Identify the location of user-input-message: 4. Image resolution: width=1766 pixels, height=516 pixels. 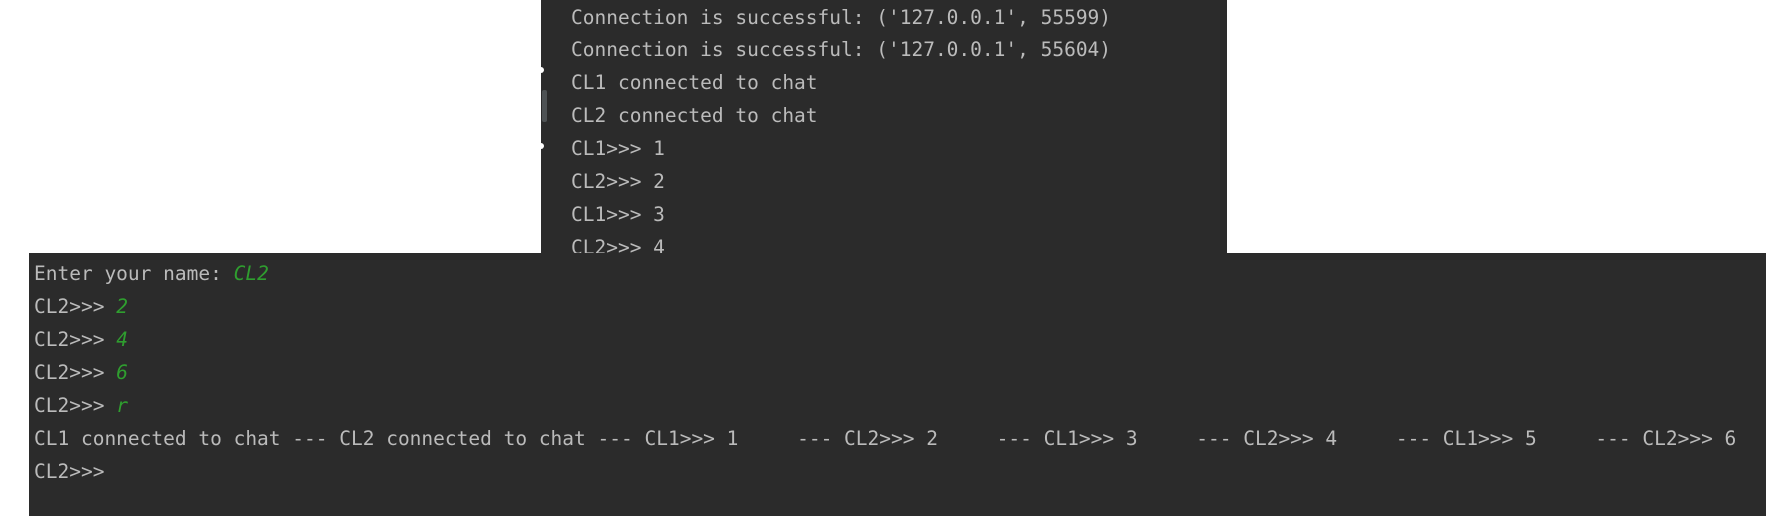
(122, 339).